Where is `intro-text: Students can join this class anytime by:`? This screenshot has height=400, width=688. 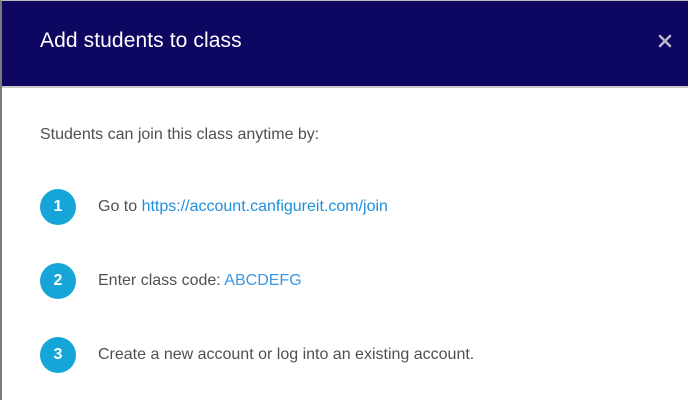
intro-text: Students can join this class anytime by: is located at coordinates (180, 134).